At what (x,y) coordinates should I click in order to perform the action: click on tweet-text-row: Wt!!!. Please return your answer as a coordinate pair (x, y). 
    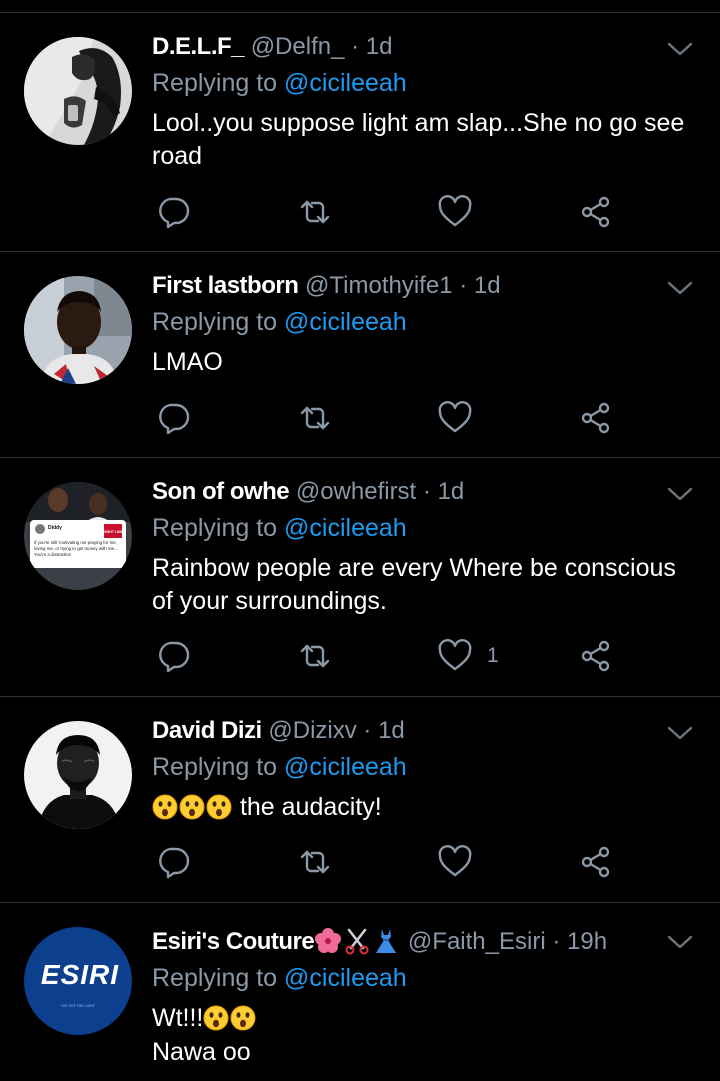
    Looking at the image, I should click on (427, 1018).